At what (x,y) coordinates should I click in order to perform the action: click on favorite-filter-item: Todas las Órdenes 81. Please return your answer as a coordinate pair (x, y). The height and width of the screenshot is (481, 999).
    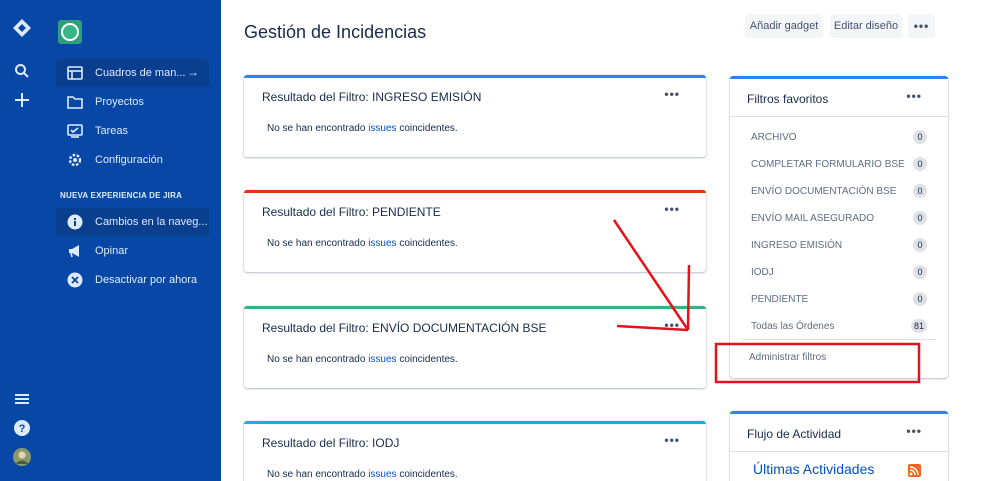
    Looking at the image, I should click on (839, 326).